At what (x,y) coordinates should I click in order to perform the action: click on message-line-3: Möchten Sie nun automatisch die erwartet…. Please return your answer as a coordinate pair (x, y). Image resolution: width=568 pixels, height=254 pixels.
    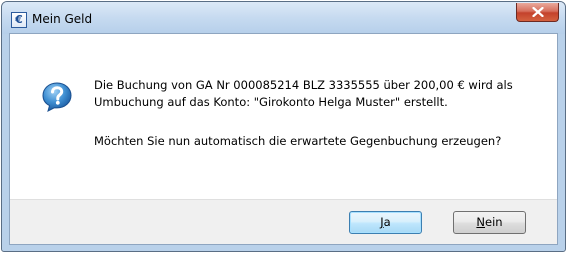
    Looking at the image, I should click on (298, 141).